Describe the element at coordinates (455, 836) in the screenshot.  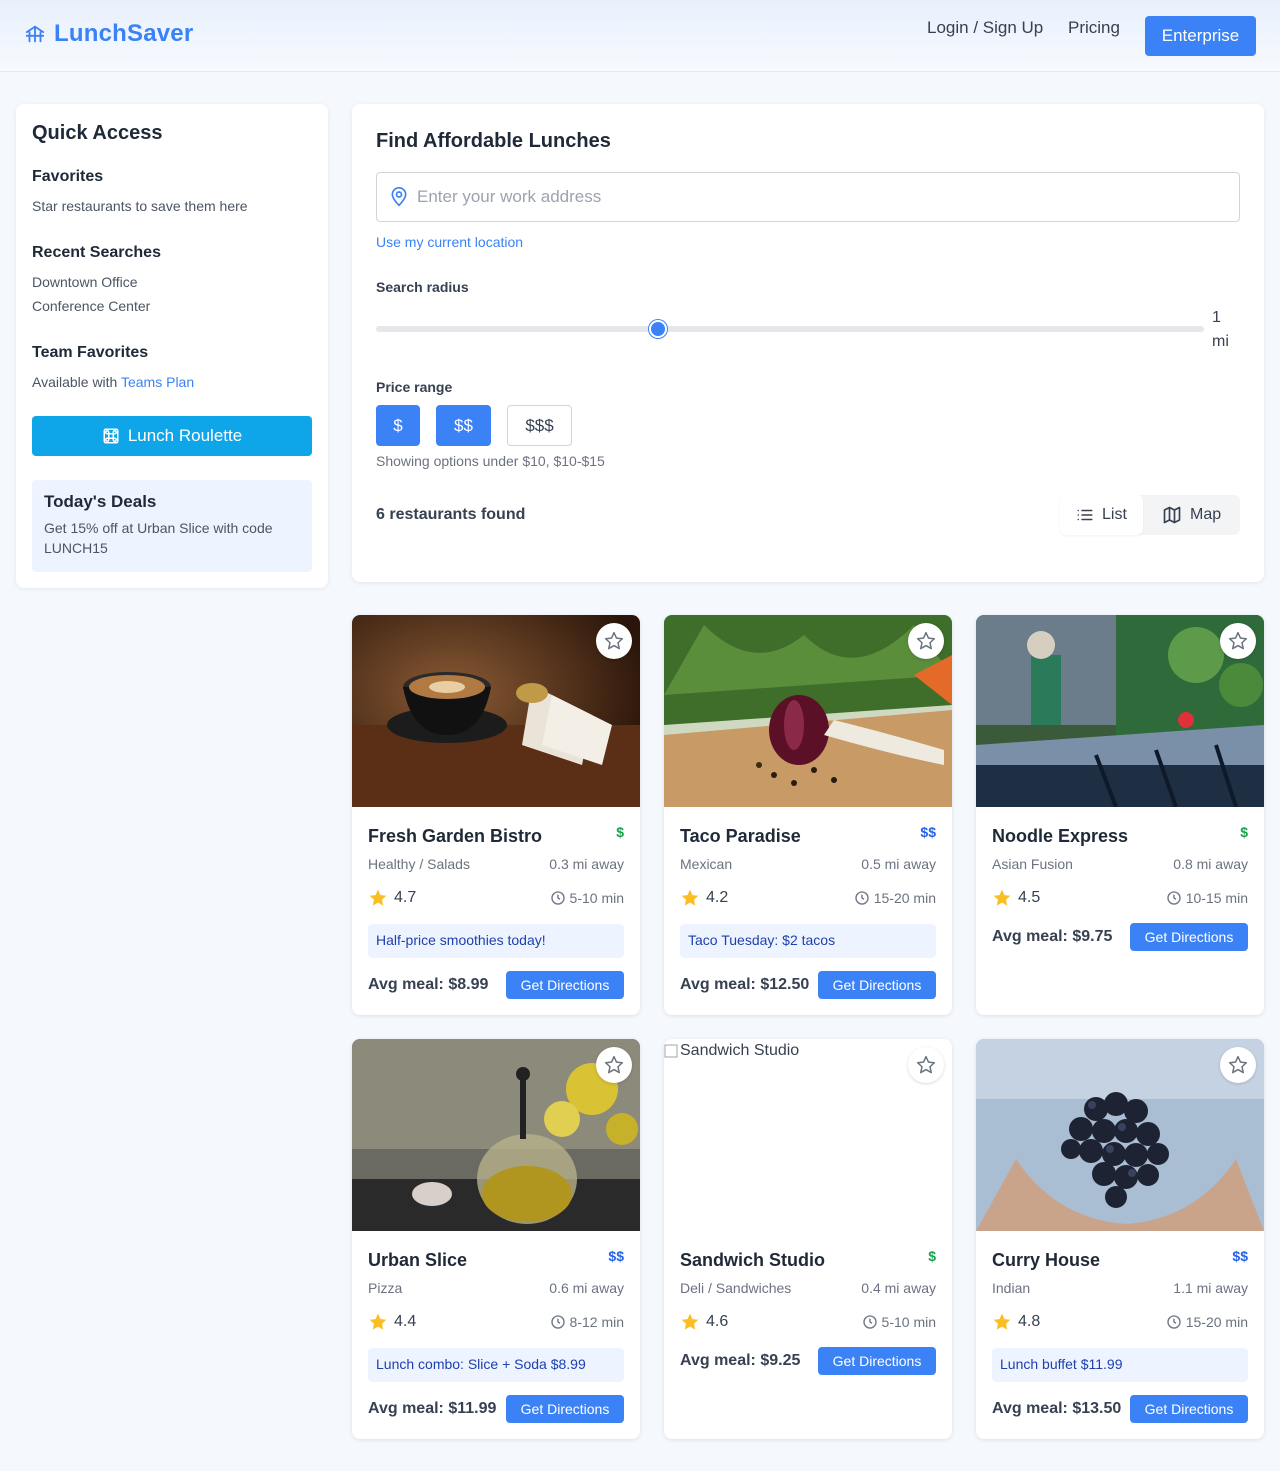
I see `restaurant-name: Fresh Garden Bistro` at that location.